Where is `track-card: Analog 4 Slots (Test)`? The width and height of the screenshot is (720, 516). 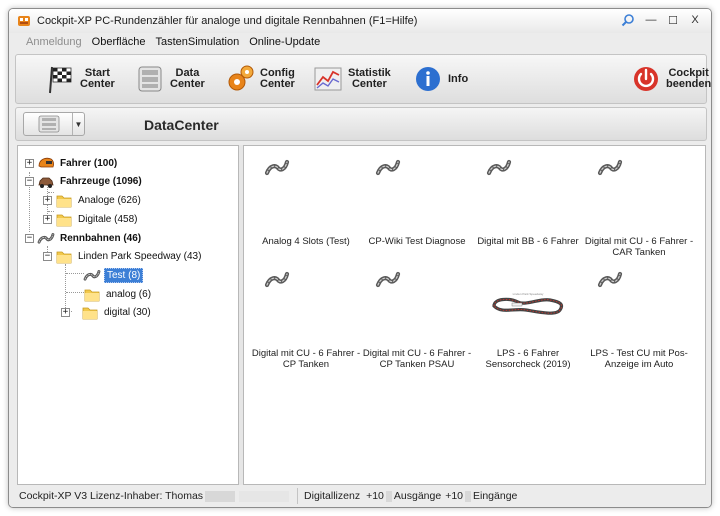
track-card: Analog 4 Slots (Test) is located at coordinates (306, 206).